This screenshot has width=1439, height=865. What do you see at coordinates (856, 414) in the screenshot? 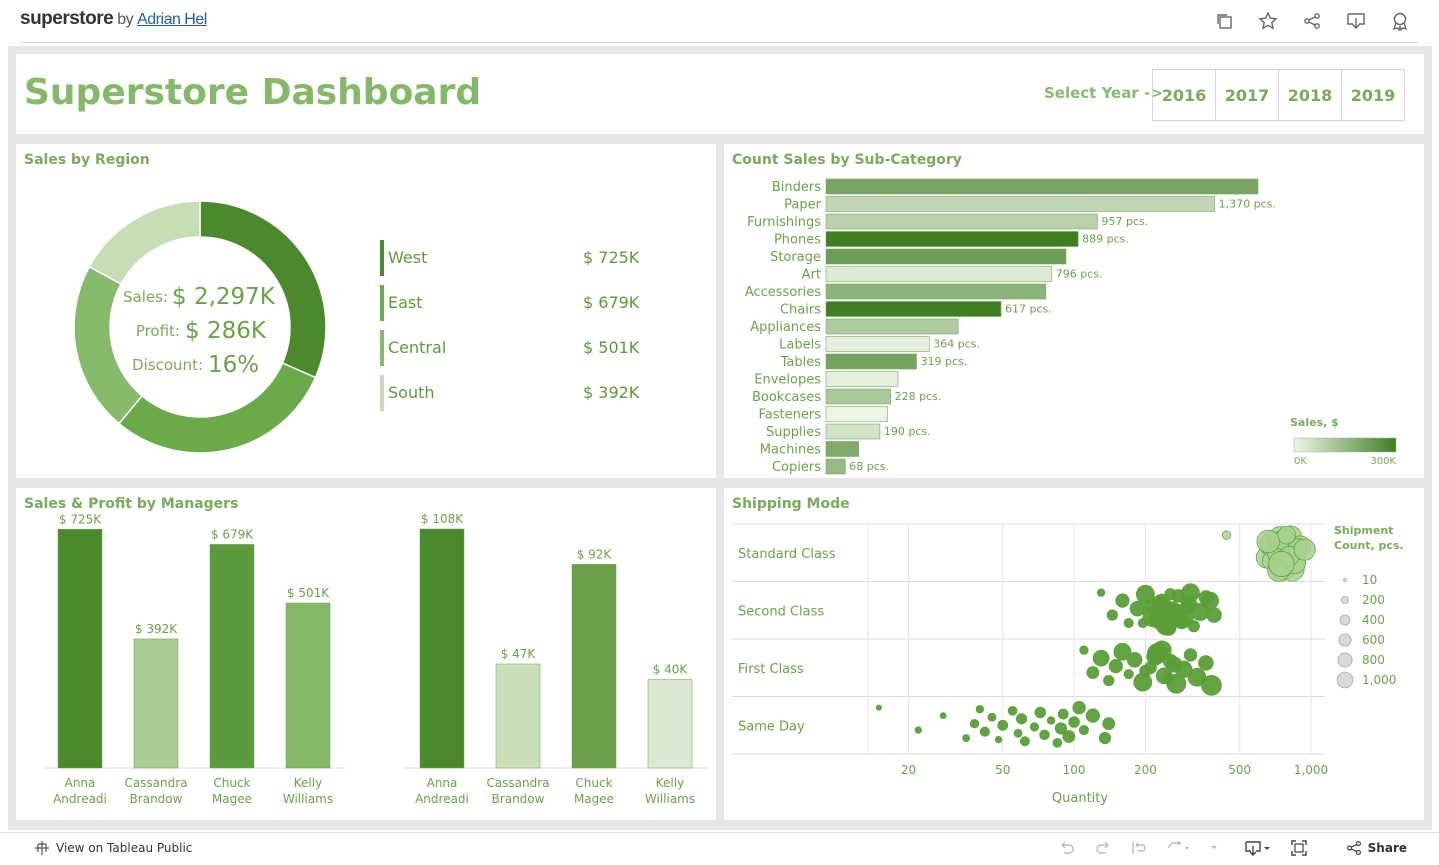
I see `bar-fasteners` at bounding box center [856, 414].